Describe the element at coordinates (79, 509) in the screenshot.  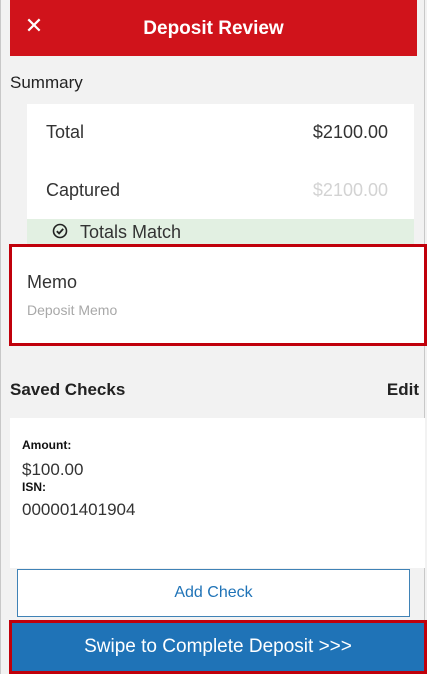
I see `check-isn: 000001401904` at that location.